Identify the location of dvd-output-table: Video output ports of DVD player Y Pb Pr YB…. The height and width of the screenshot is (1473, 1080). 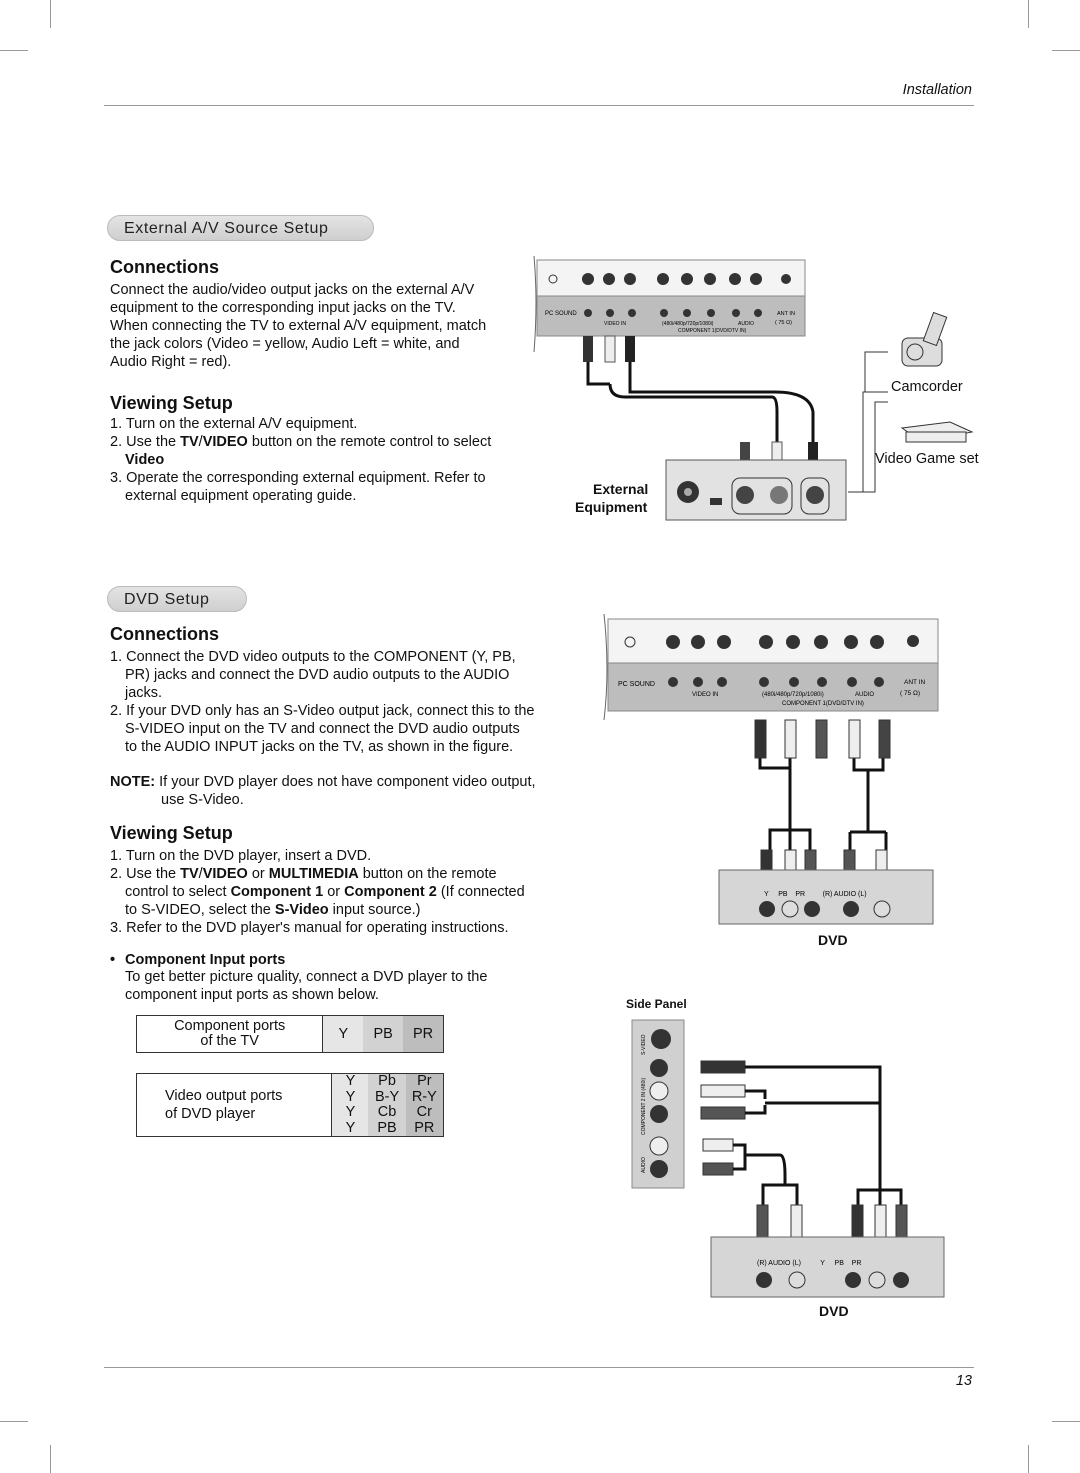
(290, 1105).